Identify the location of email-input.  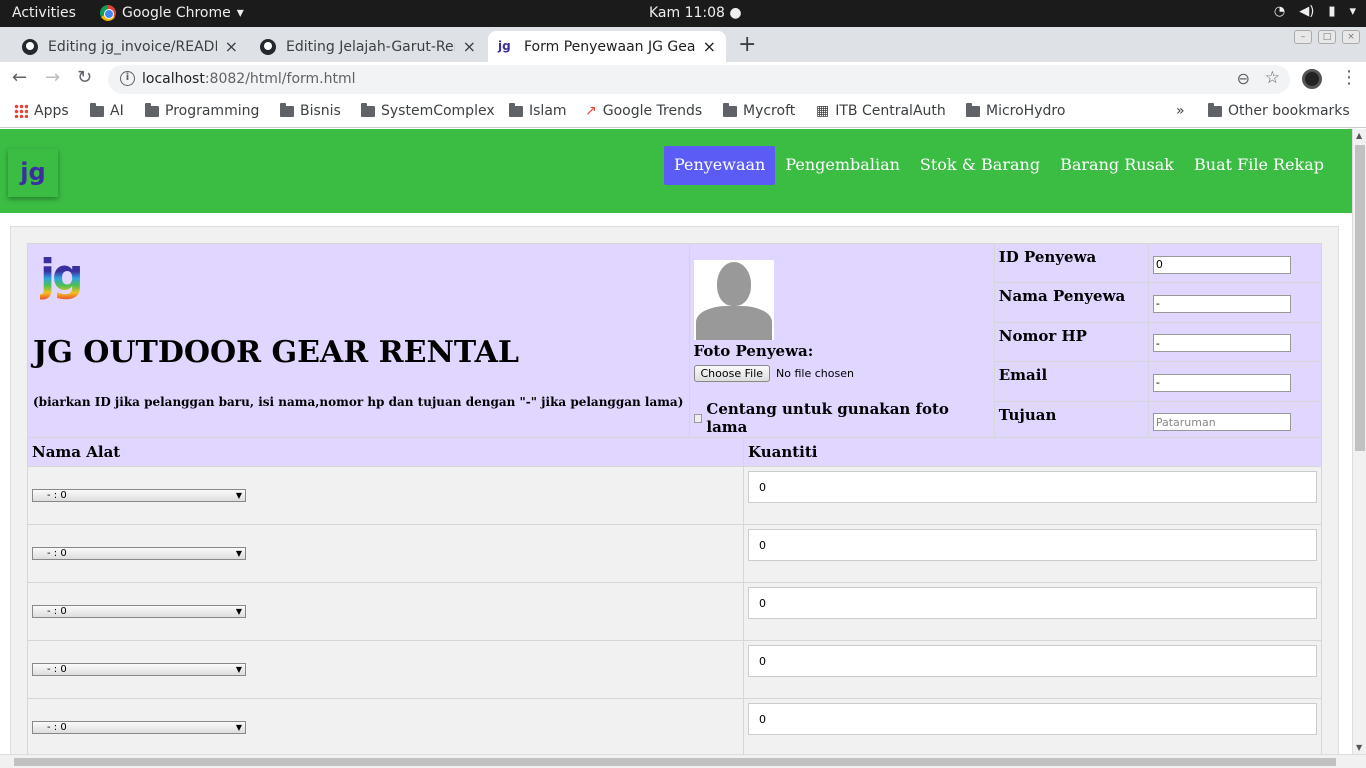
(1221, 382).